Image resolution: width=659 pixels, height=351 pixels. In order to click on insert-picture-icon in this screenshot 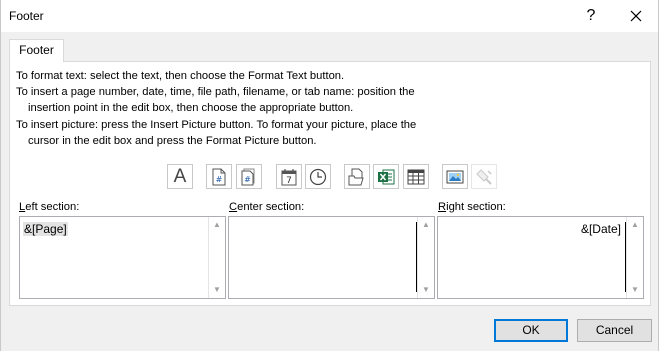, I will do `click(455, 176)`.